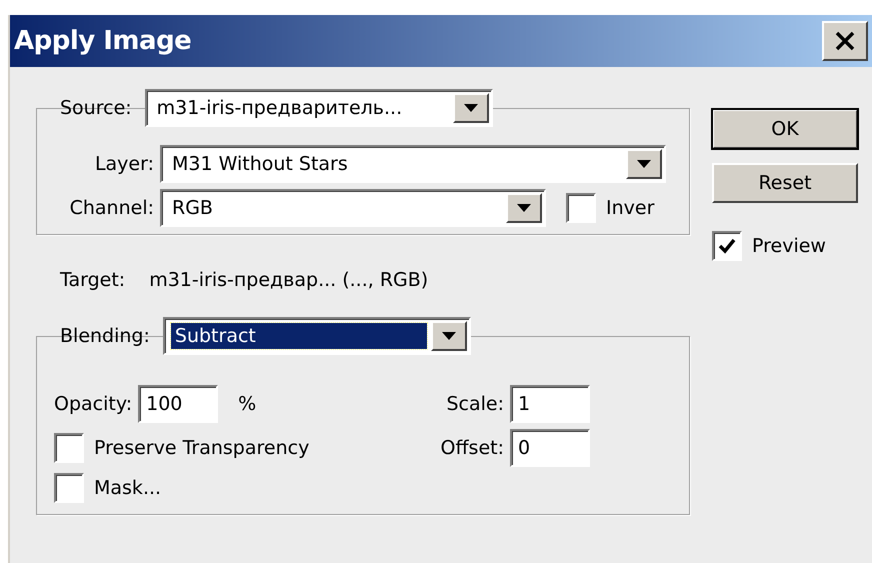  What do you see at coordinates (178, 404) in the screenshot?
I see `input-field: 100` at bounding box center [178, 404].